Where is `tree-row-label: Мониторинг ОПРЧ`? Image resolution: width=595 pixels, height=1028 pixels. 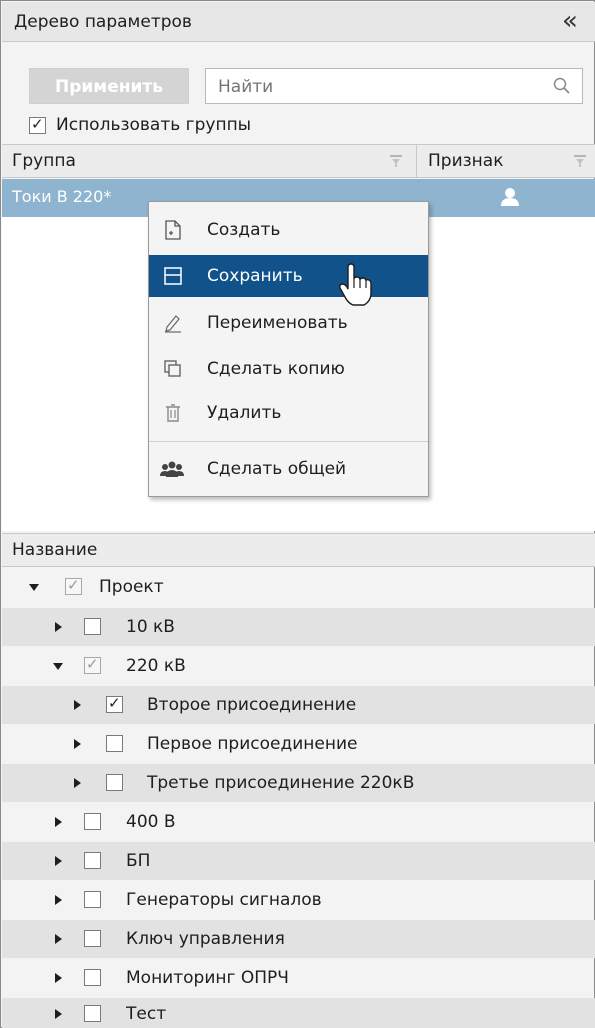 tree-row-label: Мониторинг ОПРЧ is located at coordinates (207, 978).